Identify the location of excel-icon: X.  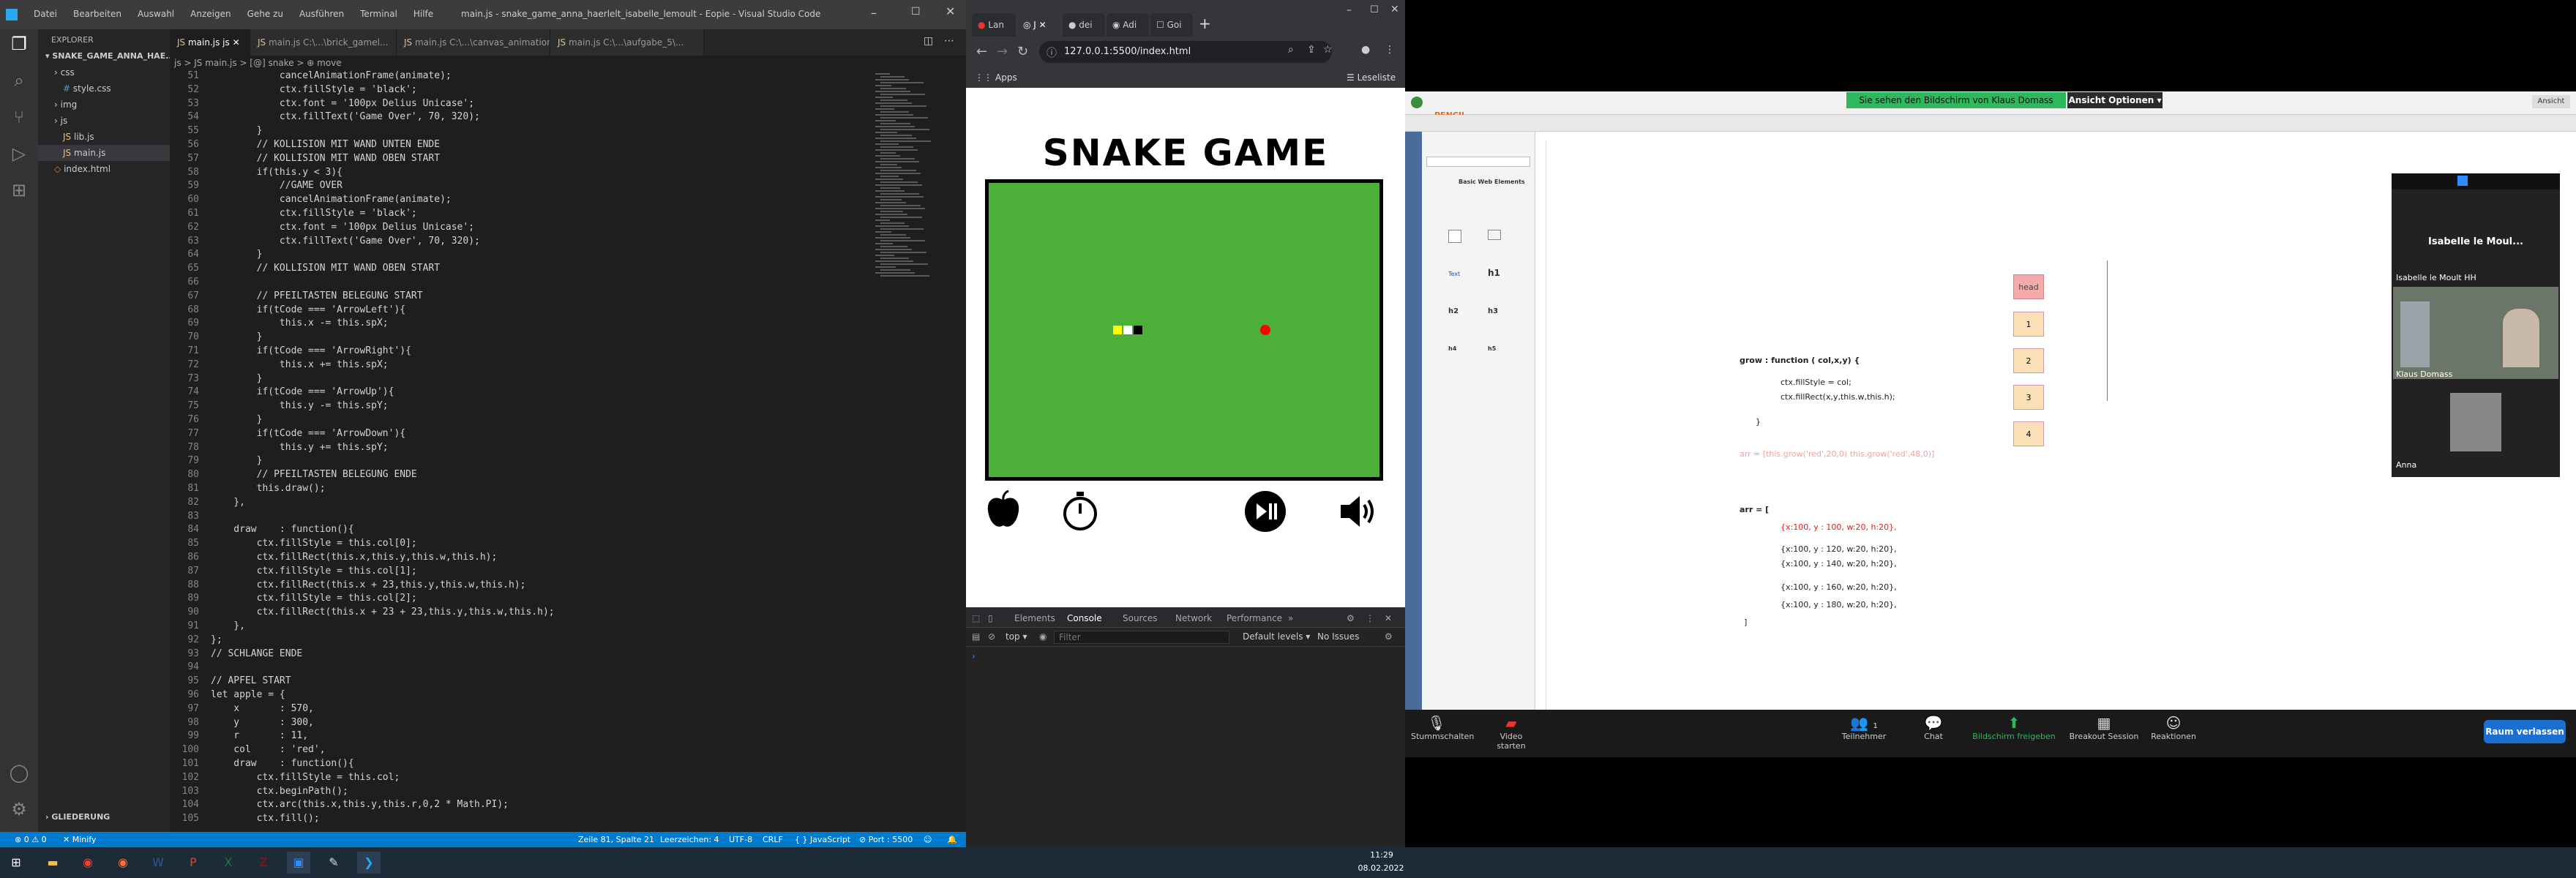
(228, 863).